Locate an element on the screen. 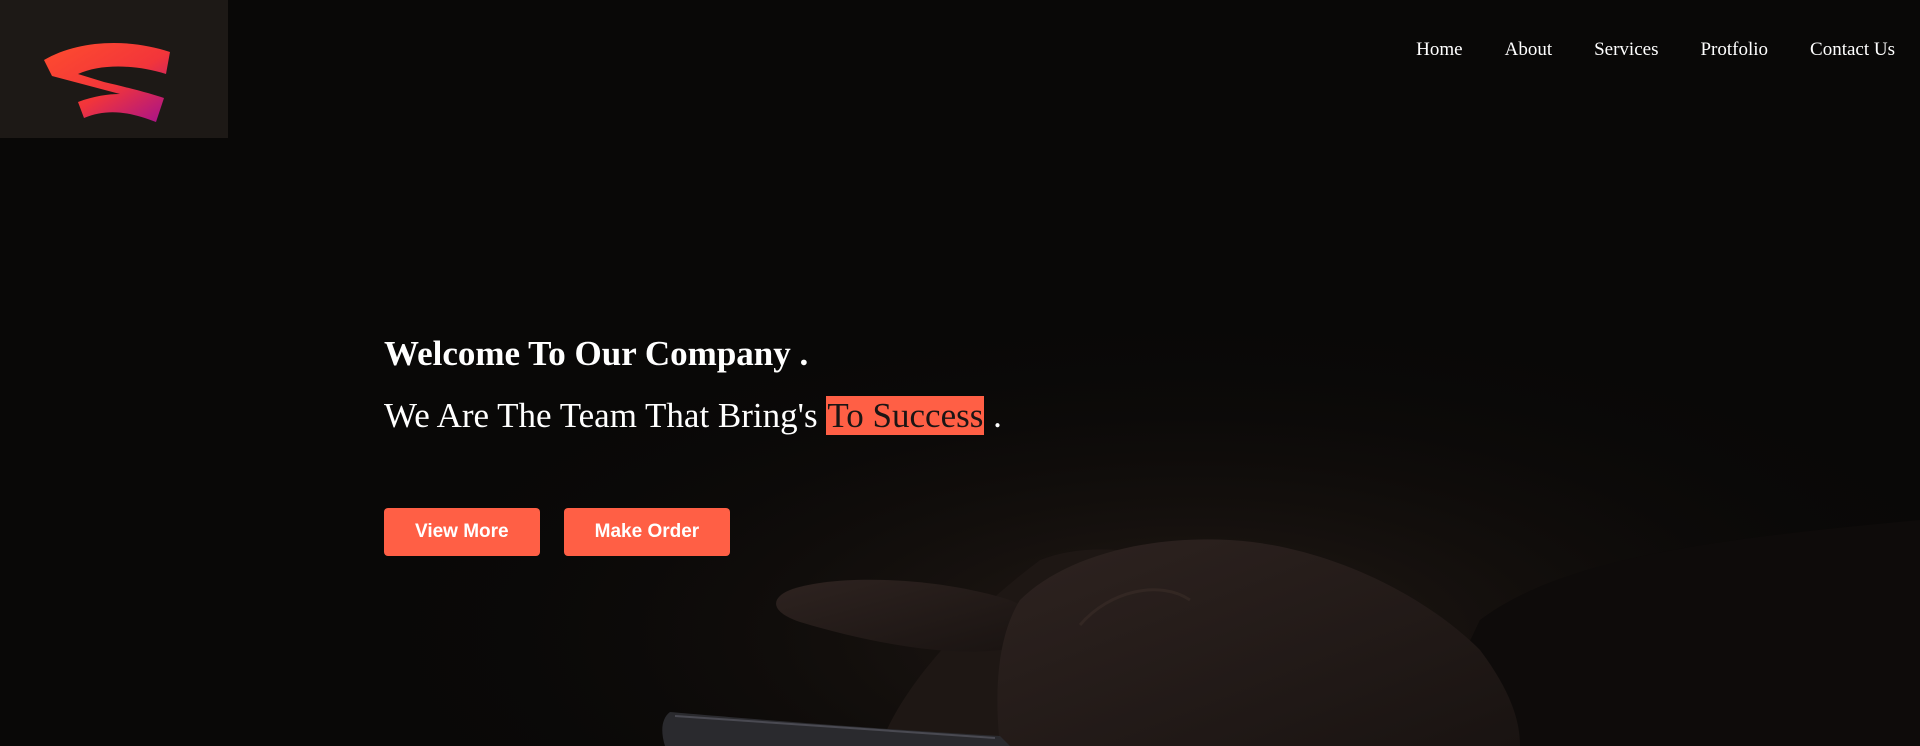 The image size is (1920, 746). hero-title: Welcome To Our Company . is located at coordinates (596, 353).